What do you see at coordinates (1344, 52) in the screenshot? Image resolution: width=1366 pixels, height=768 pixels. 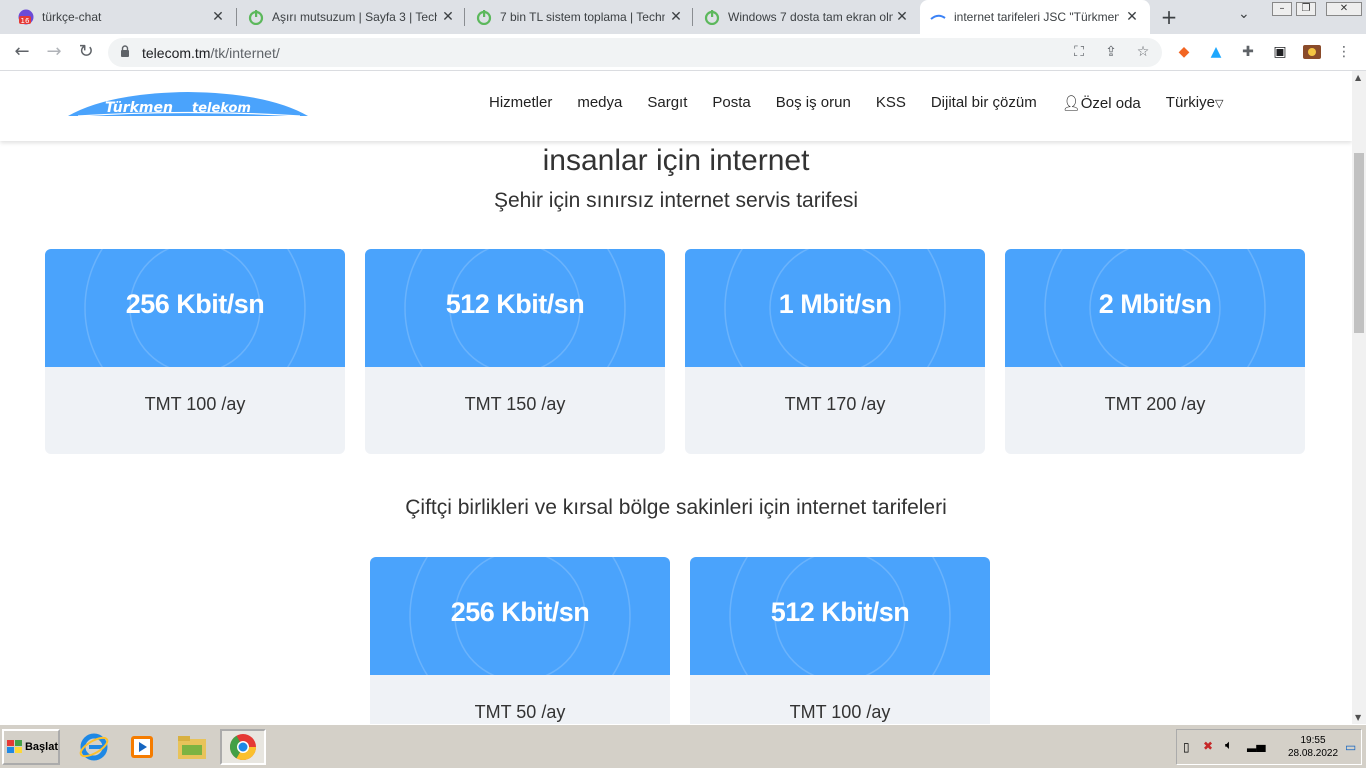 I see `chrome-menu-icon: ⋮` at bounding box center [1344, 52].